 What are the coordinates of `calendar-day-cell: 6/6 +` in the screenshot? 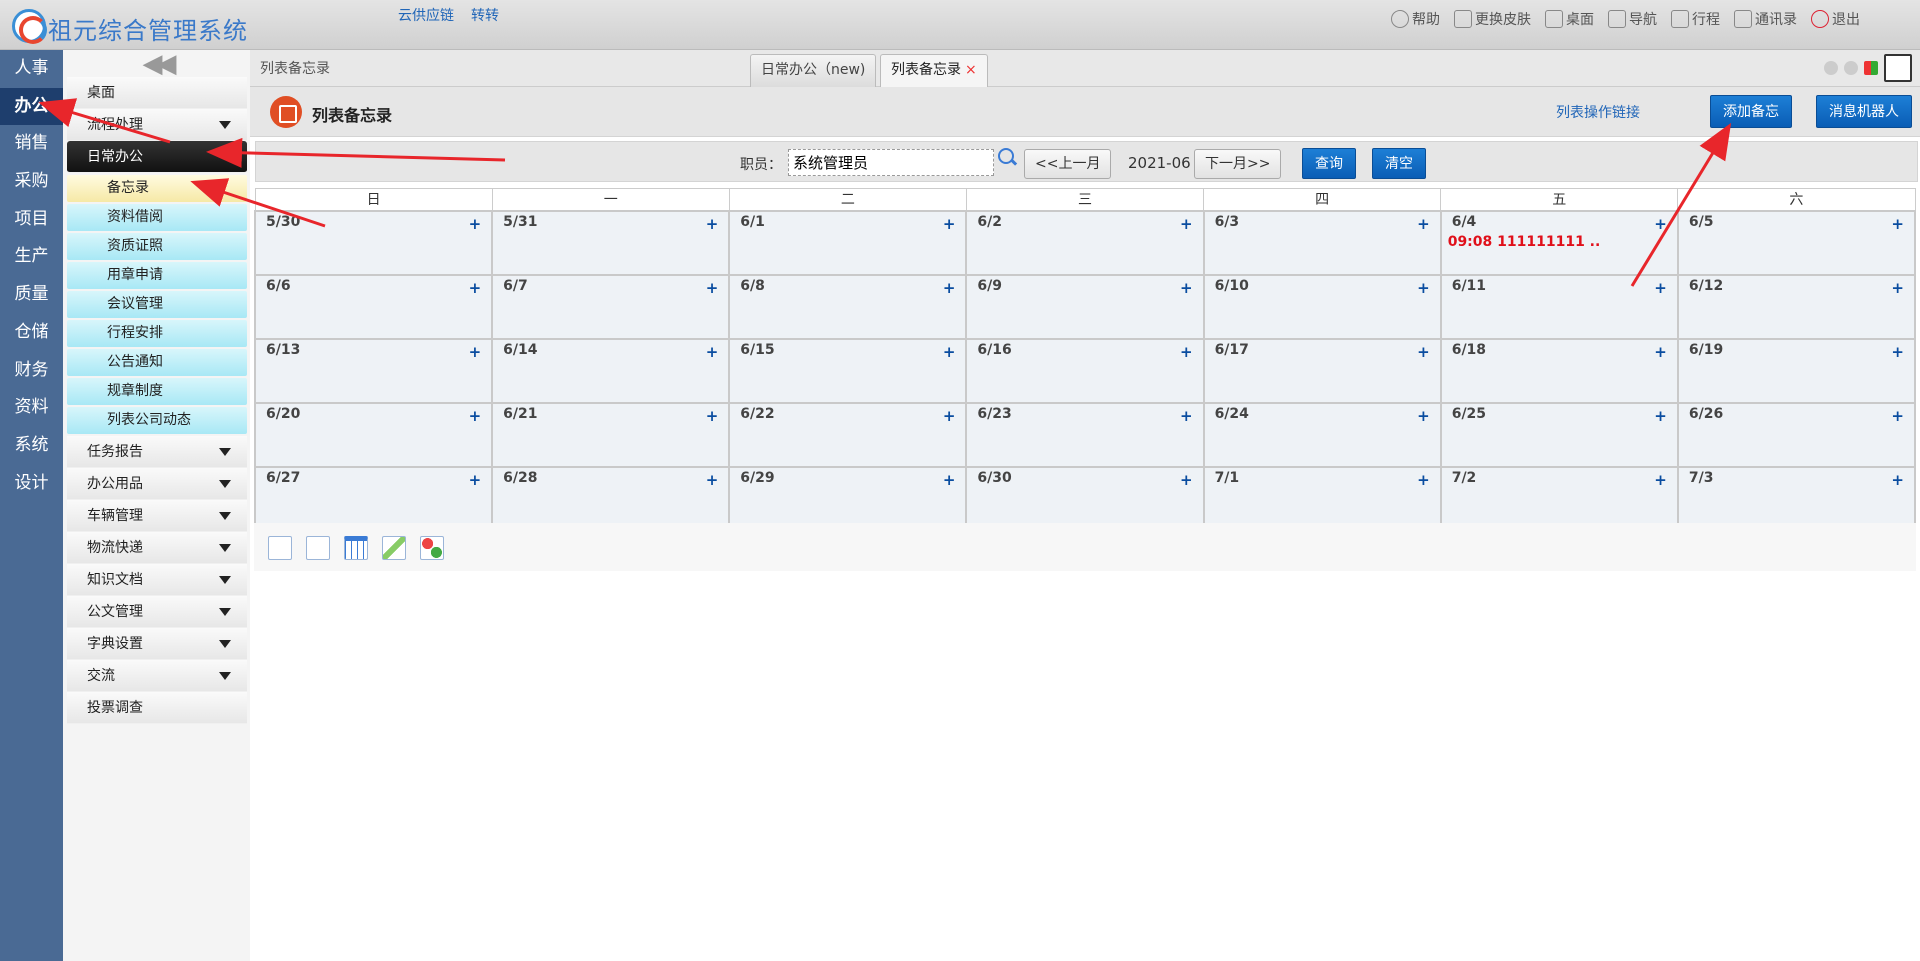 It's located at (373, 306).